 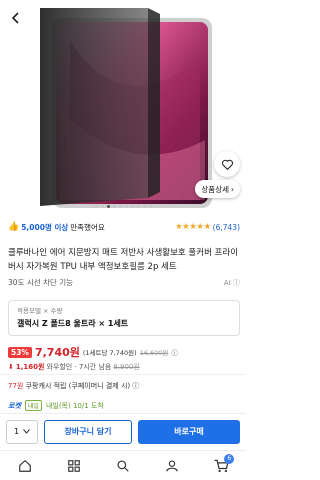 What do you see at coordinates (45, 227) in the screenshot?
I see `buyers-count: 5,000명 이상` at bounding box center [45, 227].